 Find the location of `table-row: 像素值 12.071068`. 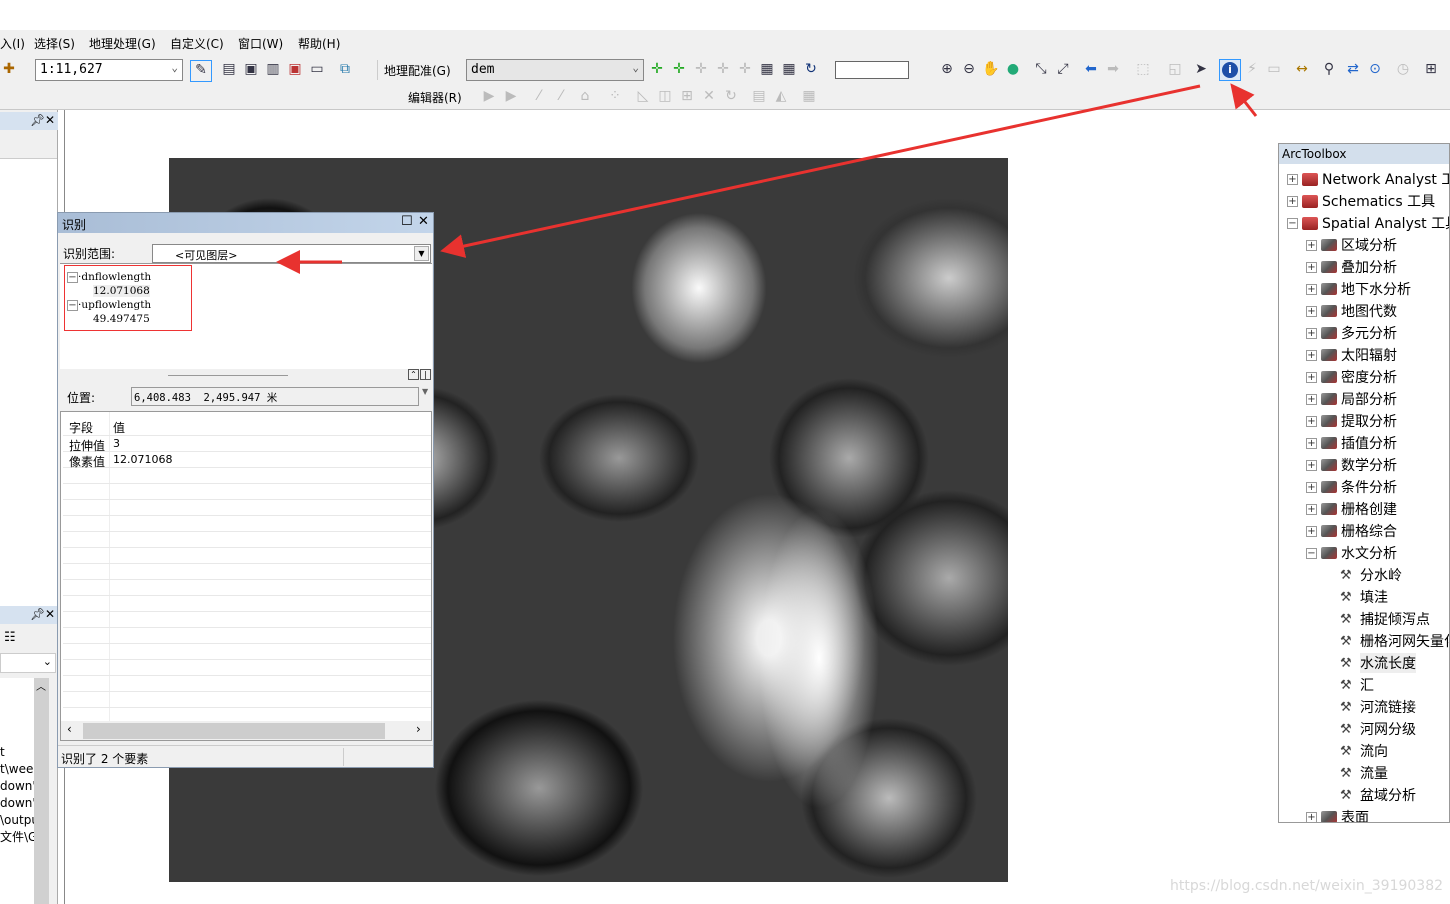

table-row: 像素值 12.071068 is located at coordinates (247, 460).